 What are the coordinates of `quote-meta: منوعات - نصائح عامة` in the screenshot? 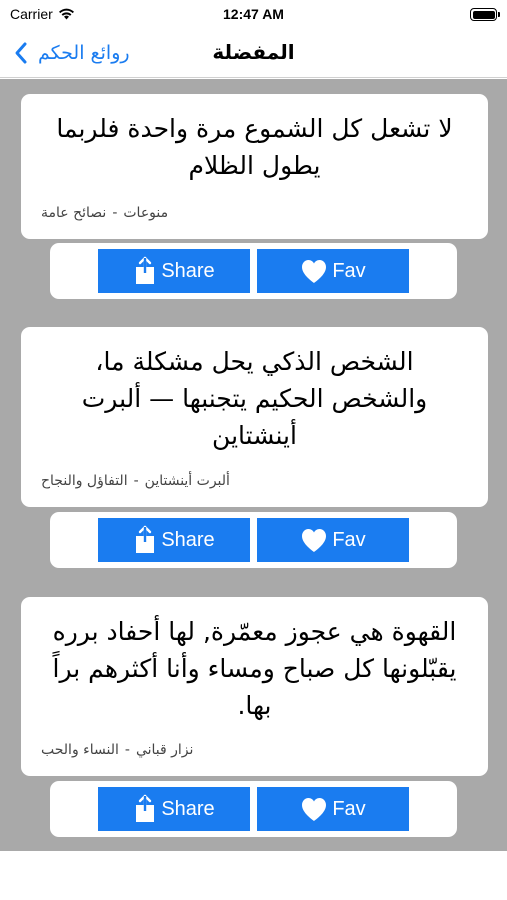 It's located at (104, 213).